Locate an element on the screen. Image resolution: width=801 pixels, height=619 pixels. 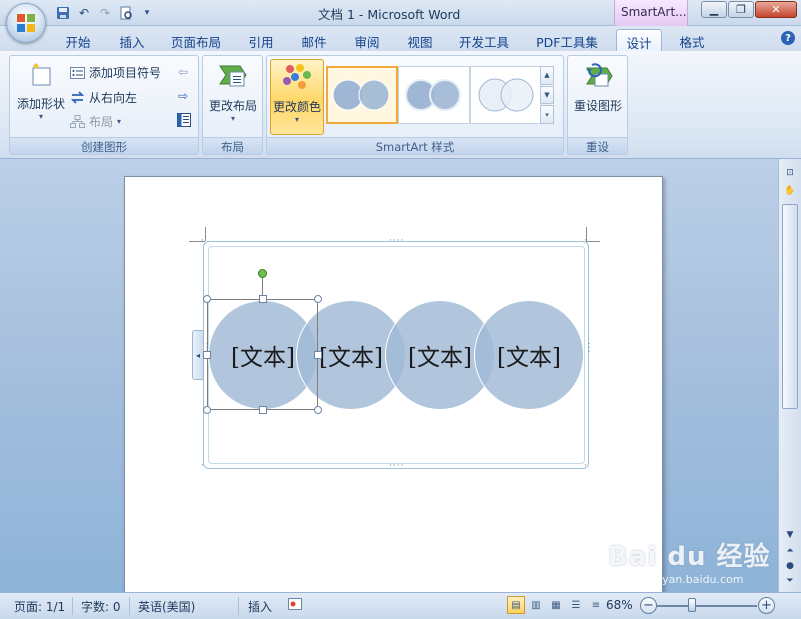
rotation-handle is located at coordinates (262, 273).